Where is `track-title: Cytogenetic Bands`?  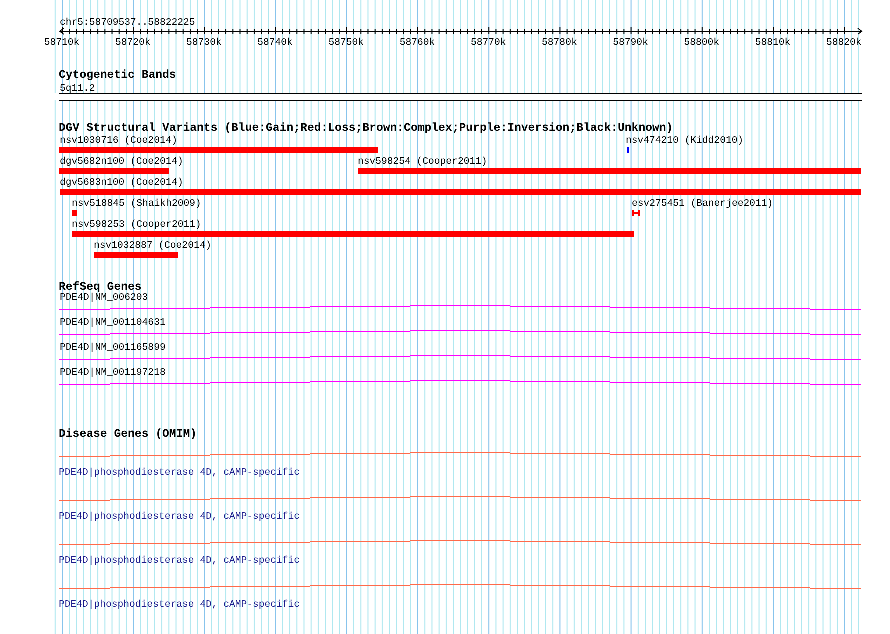 track-title: Cytogenetic Bands is located at coordinates (117, 75).